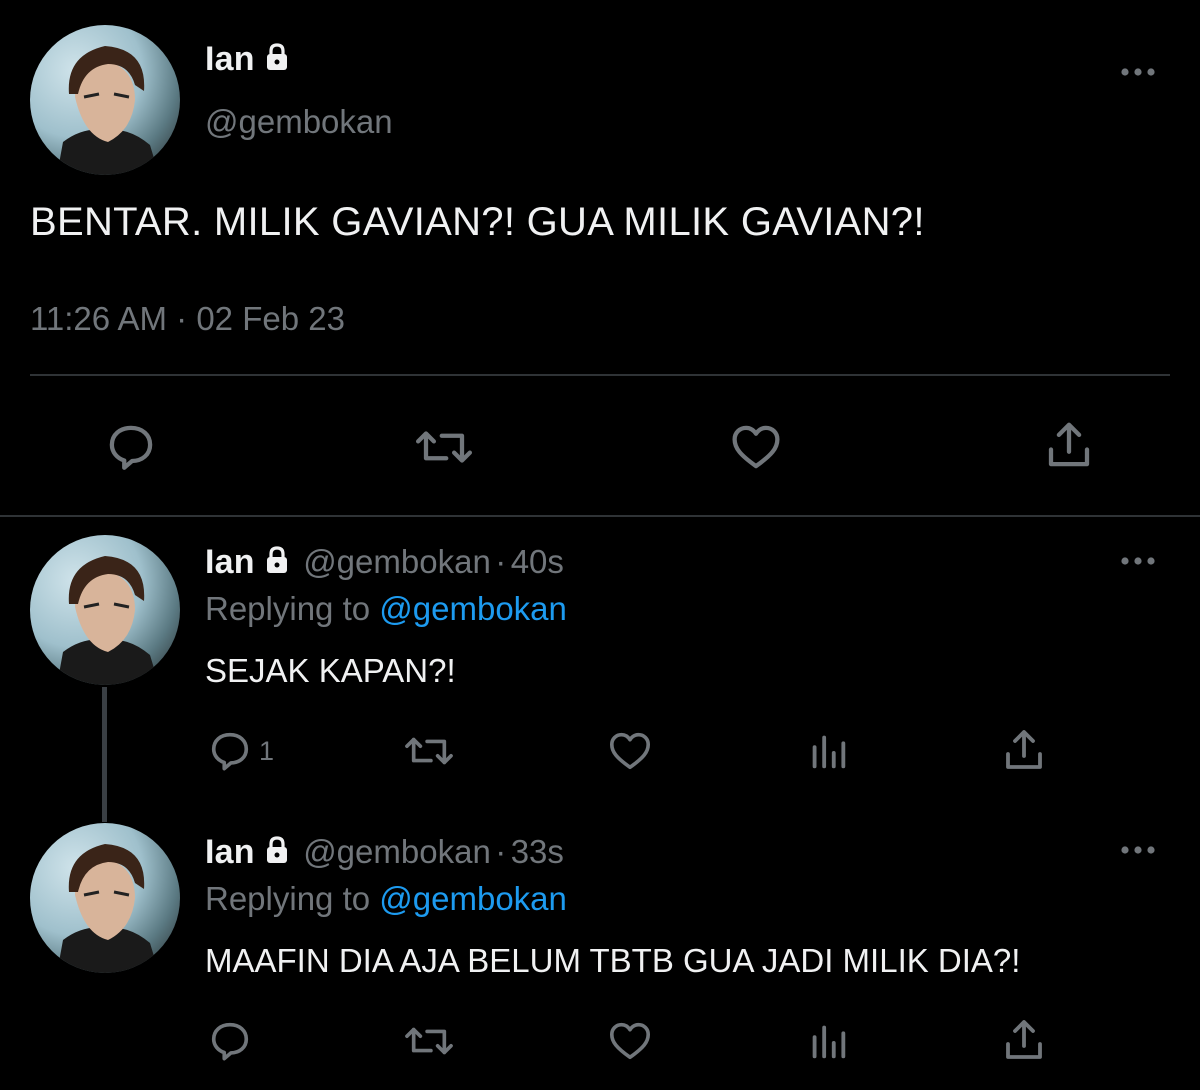 This screenshot has height=1090, width=1200. I want to click on reply-button: 1, so click(239, 751).